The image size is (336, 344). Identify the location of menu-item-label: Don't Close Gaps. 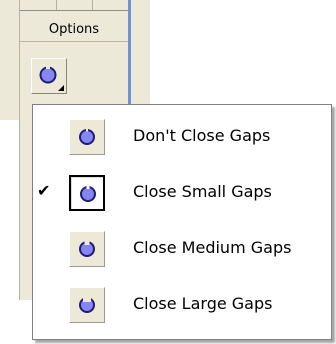
(202, 135).